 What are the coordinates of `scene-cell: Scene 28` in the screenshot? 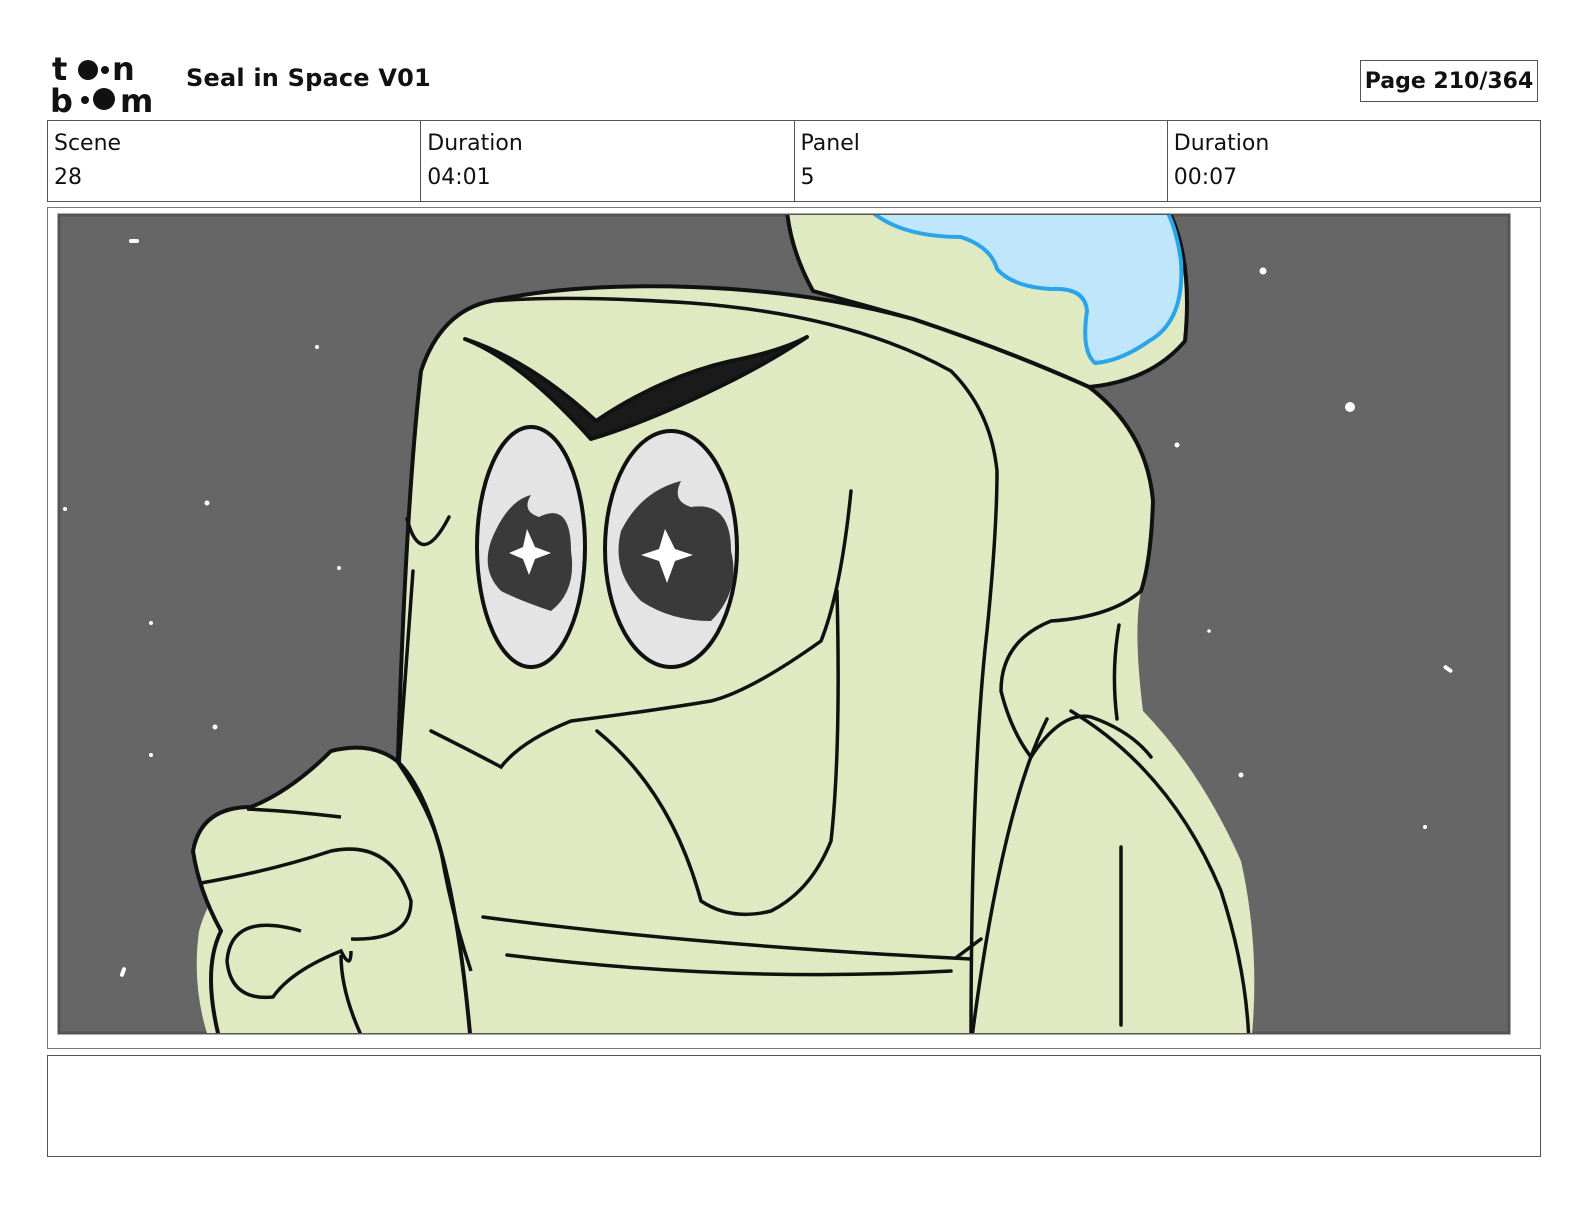 It's located at (235, 161).